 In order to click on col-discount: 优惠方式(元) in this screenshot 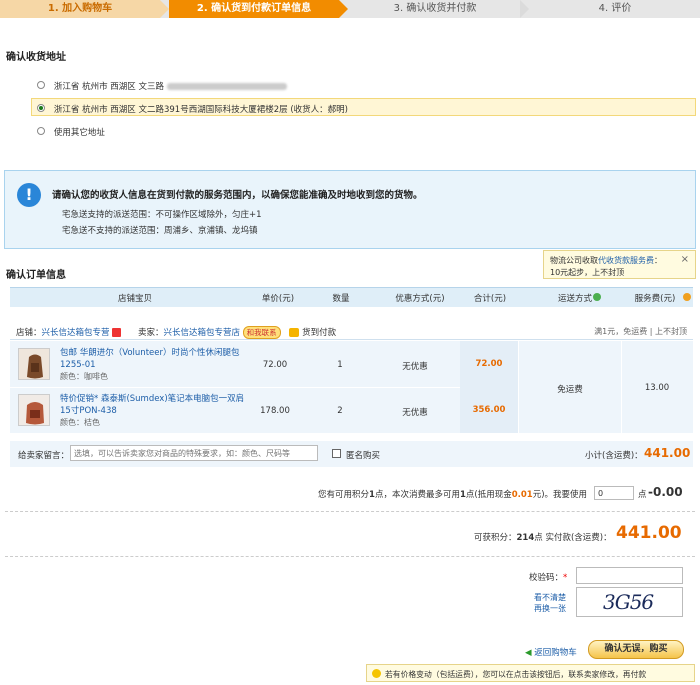, I will do `click(420, 299)`.